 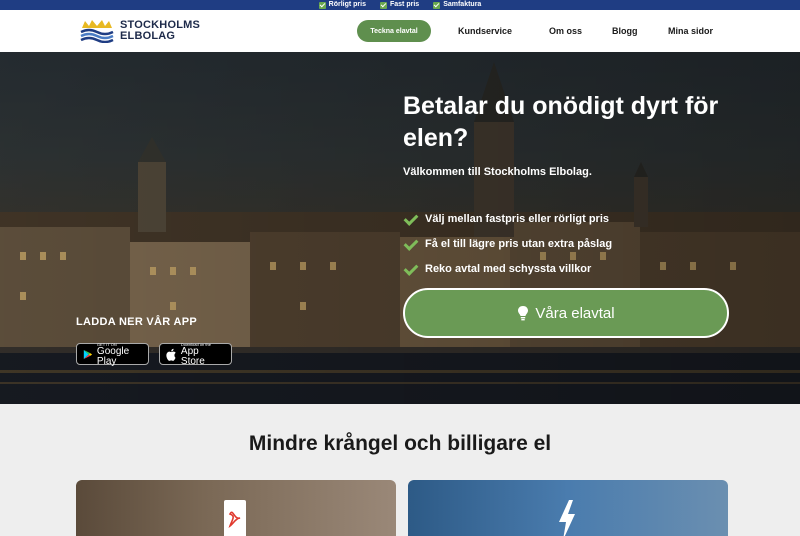 What do you see at coordinates (88, 354) in the screenshot?
I see `google-play-icon` at bounding box center [88, 354].